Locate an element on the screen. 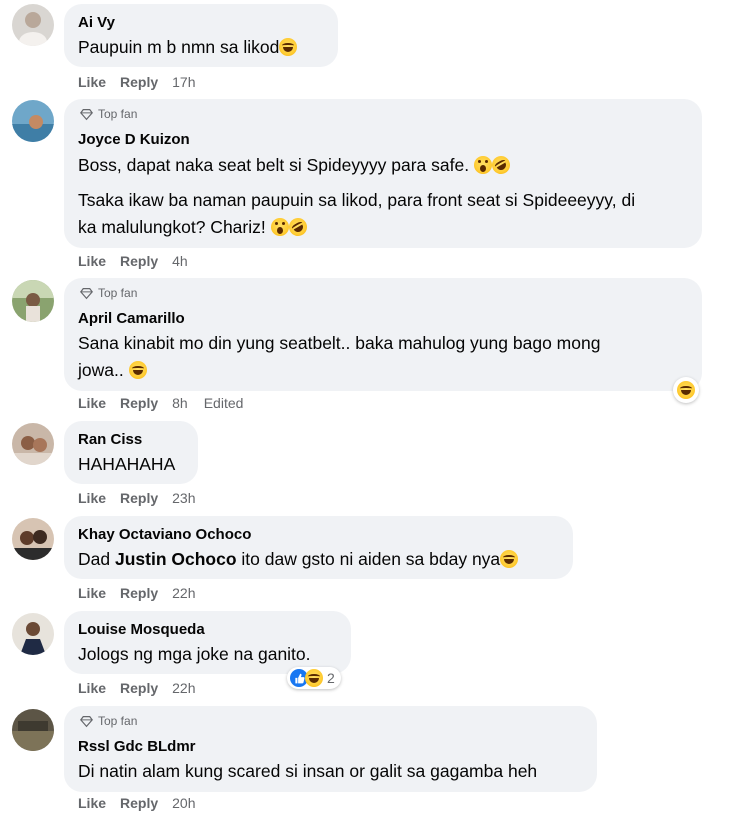 Image resolution: width=750 pixels, height=818 pixels. comment-text: Jologs ng mga joke na ganito. is located at coordinates (194, 654).